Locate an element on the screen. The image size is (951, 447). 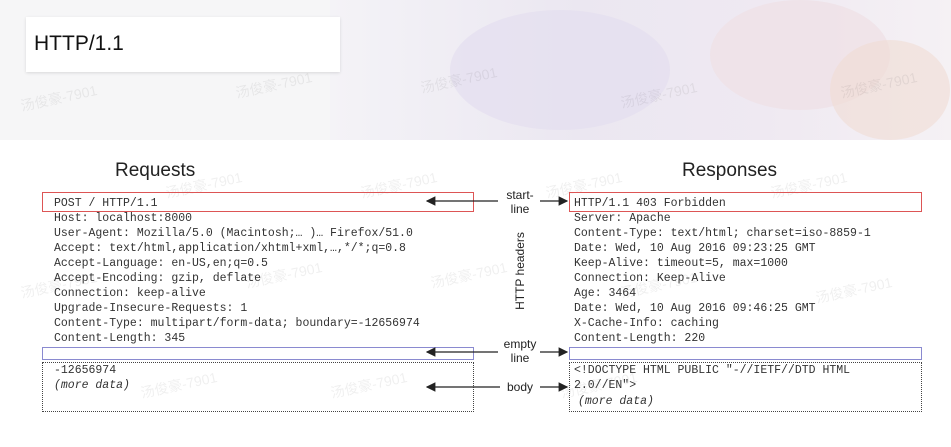
connector-arrows is located at coordinates (497, 294).